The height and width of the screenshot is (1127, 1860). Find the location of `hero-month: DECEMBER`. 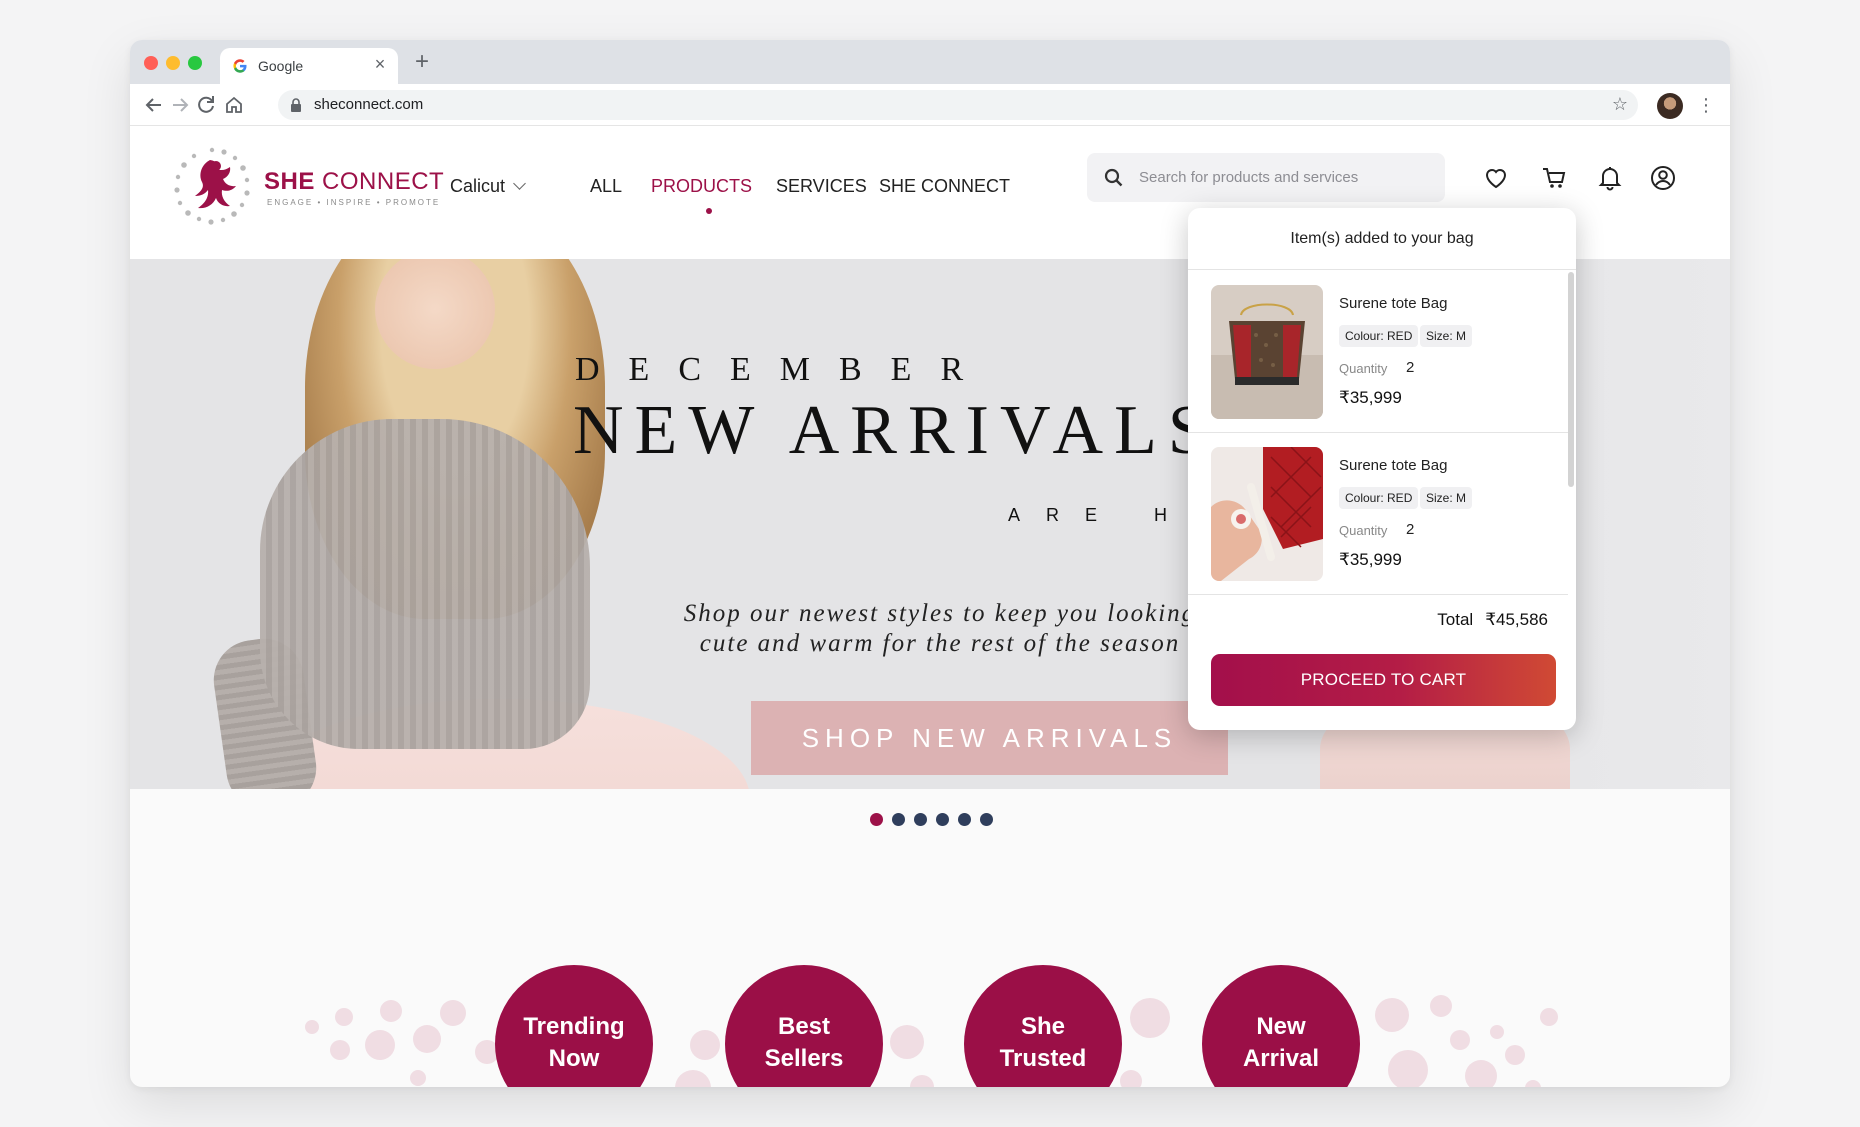

hero-month: DECEMBER is located at coordinates (784, 369).